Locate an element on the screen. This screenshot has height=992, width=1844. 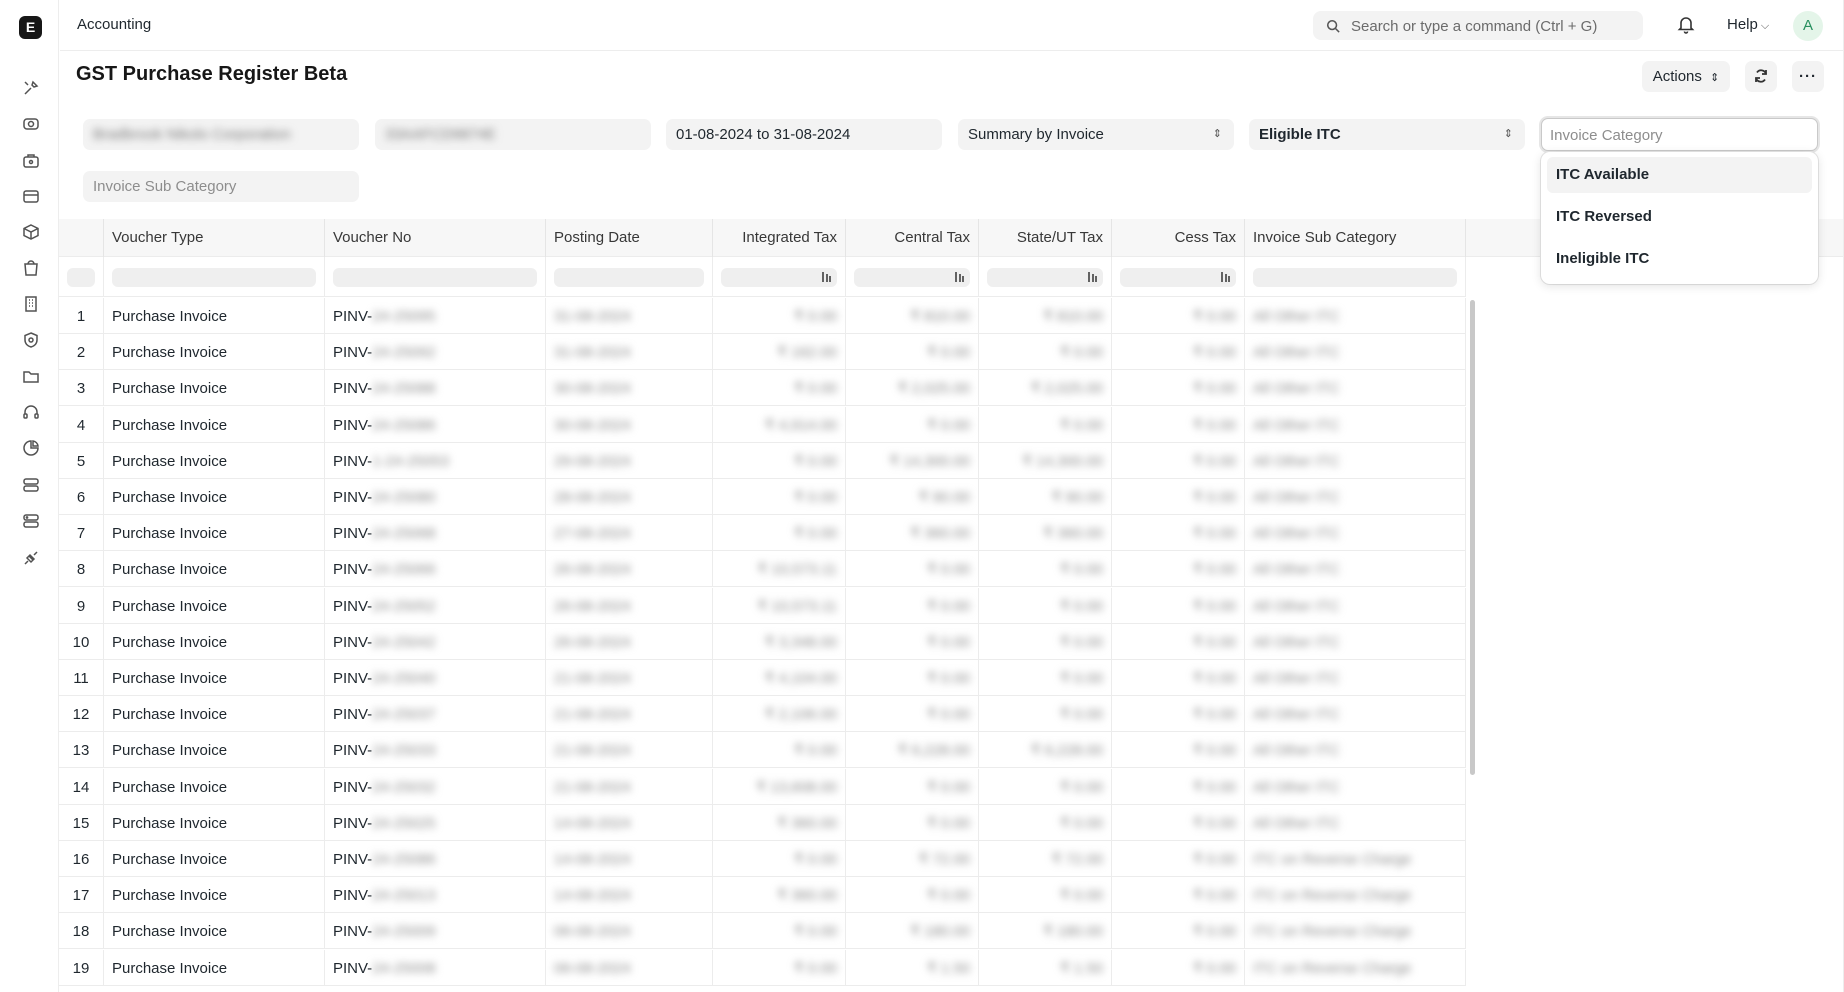
invoice-category-input is located at coordinates (1680, 135).